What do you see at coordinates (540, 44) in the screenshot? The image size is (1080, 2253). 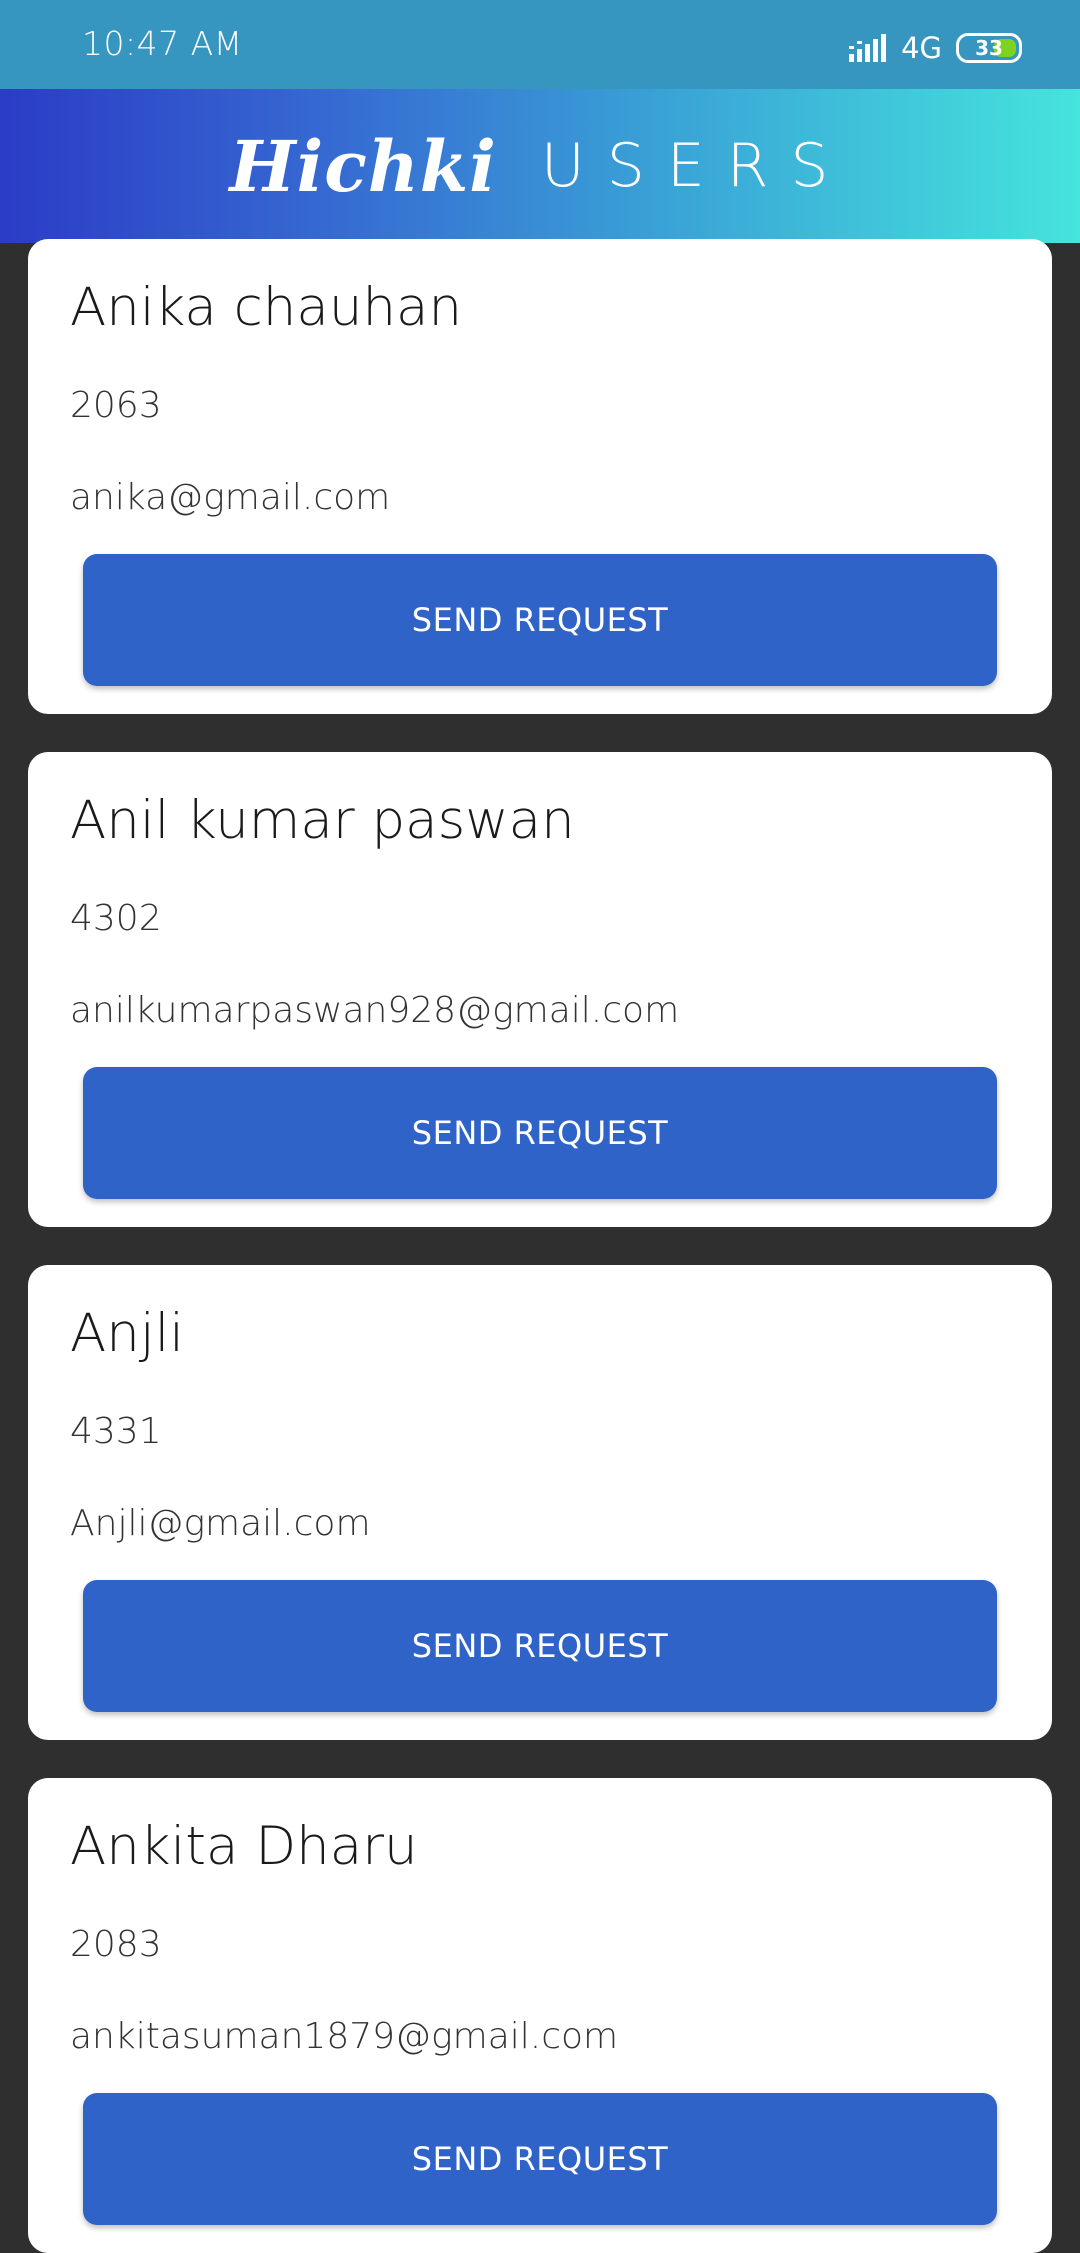 I see `status-bar: 10:47 AM 4G 33` at bounding box center [540, 44].